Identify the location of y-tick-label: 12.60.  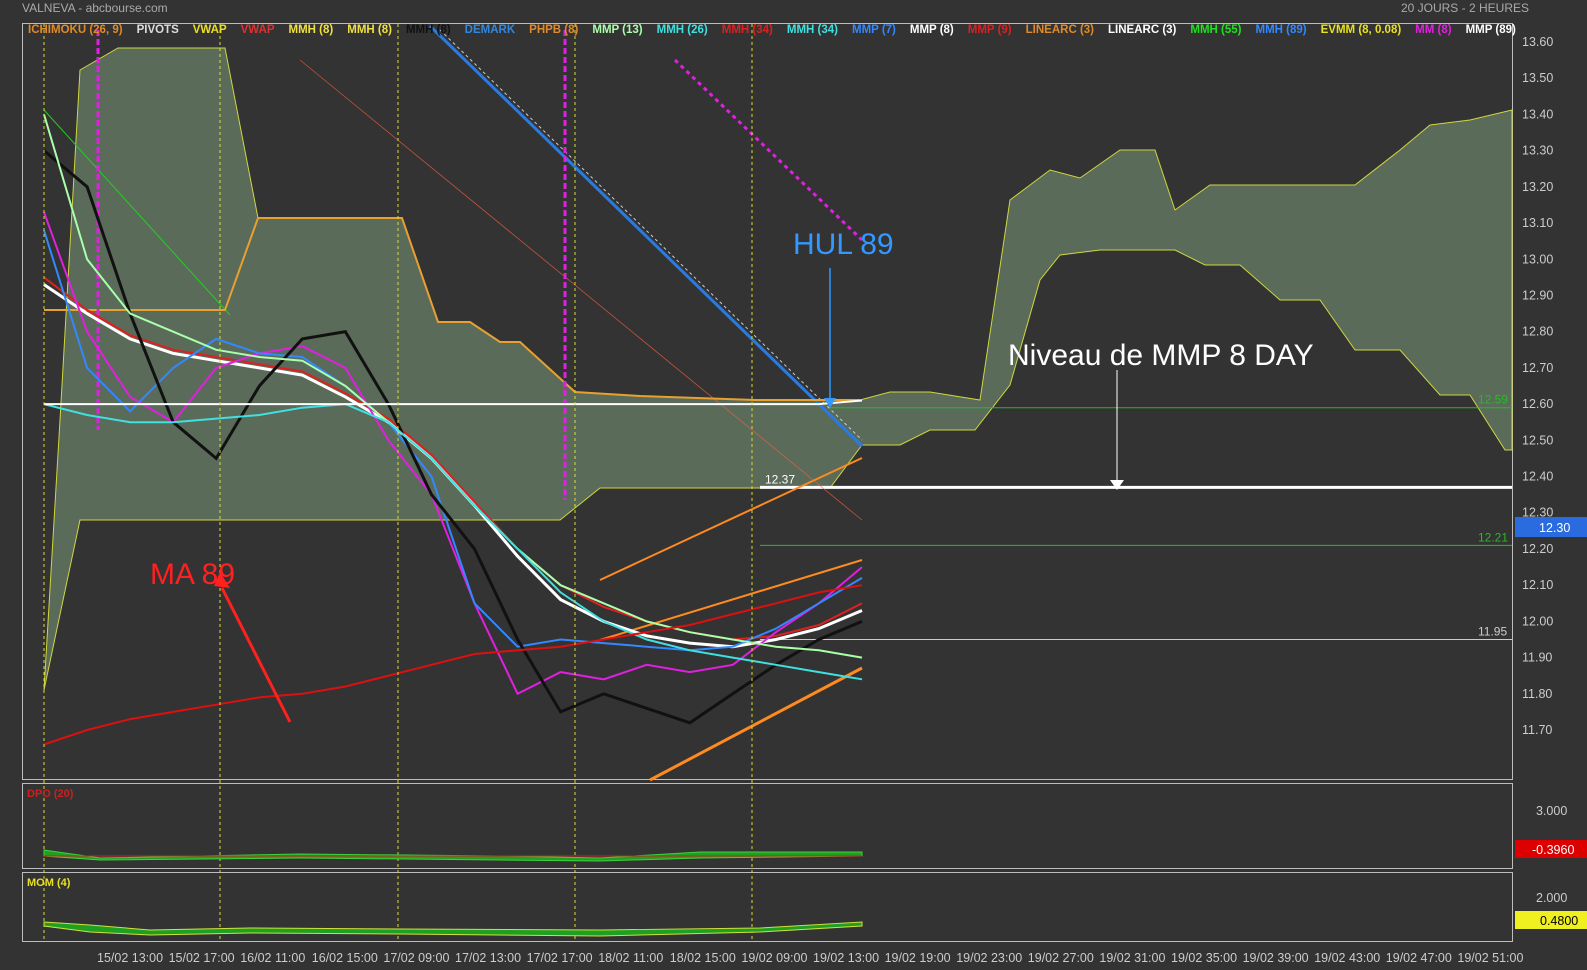
(1537, 404).